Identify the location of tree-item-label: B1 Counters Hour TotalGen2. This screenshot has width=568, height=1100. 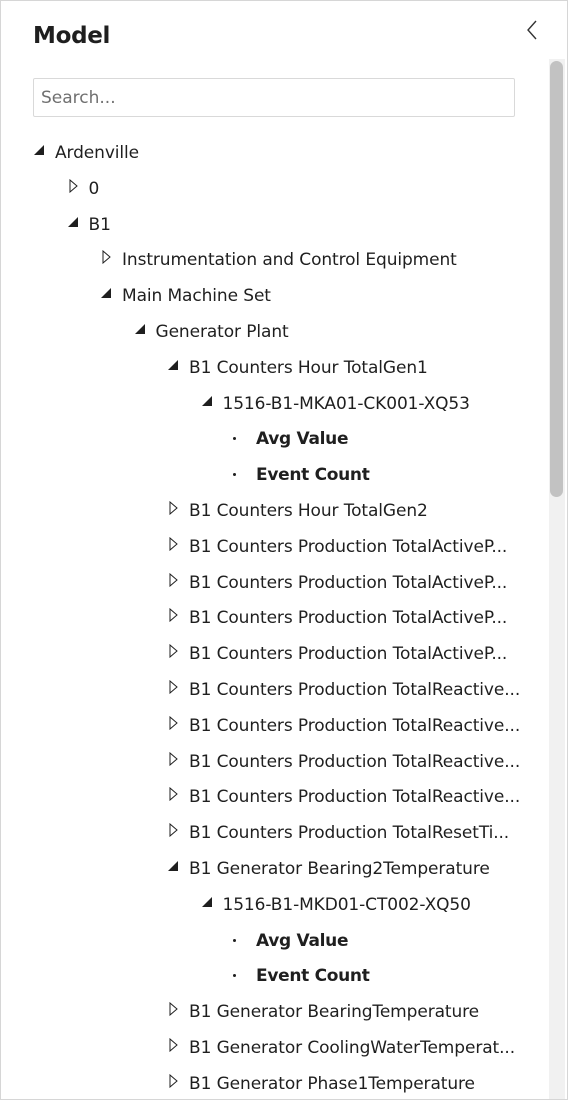
(308, 510).